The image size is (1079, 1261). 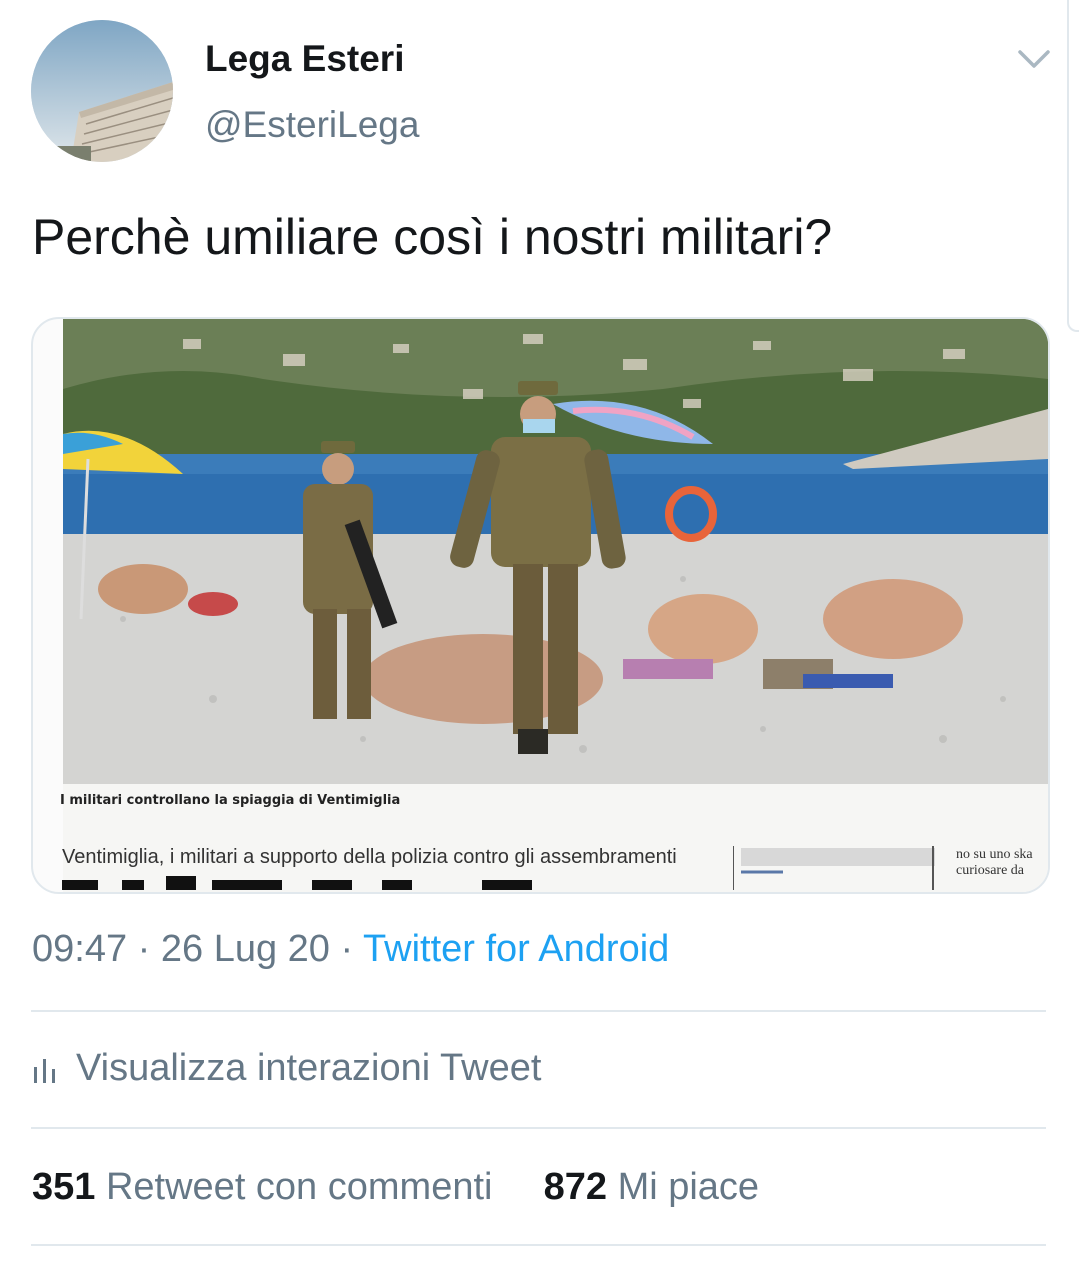 I want to click on tweet-stats: 351 Retweet con commenti 872 Mi piace, so click(x=395, y=1187).